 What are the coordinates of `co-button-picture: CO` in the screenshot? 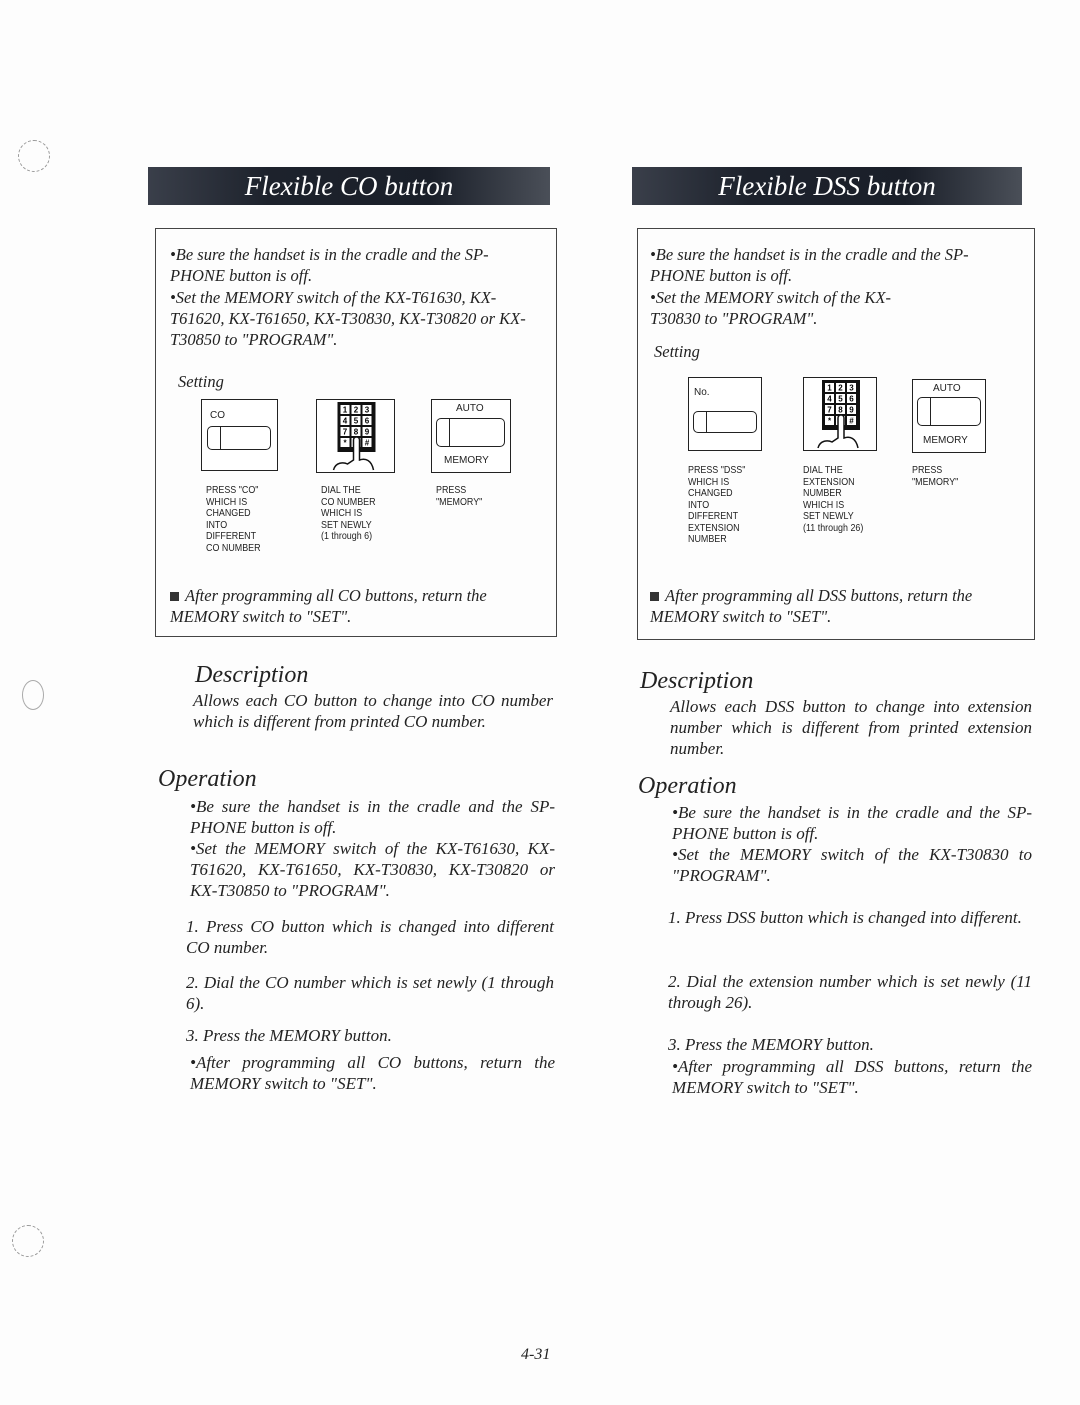 It's located at (239, 435).